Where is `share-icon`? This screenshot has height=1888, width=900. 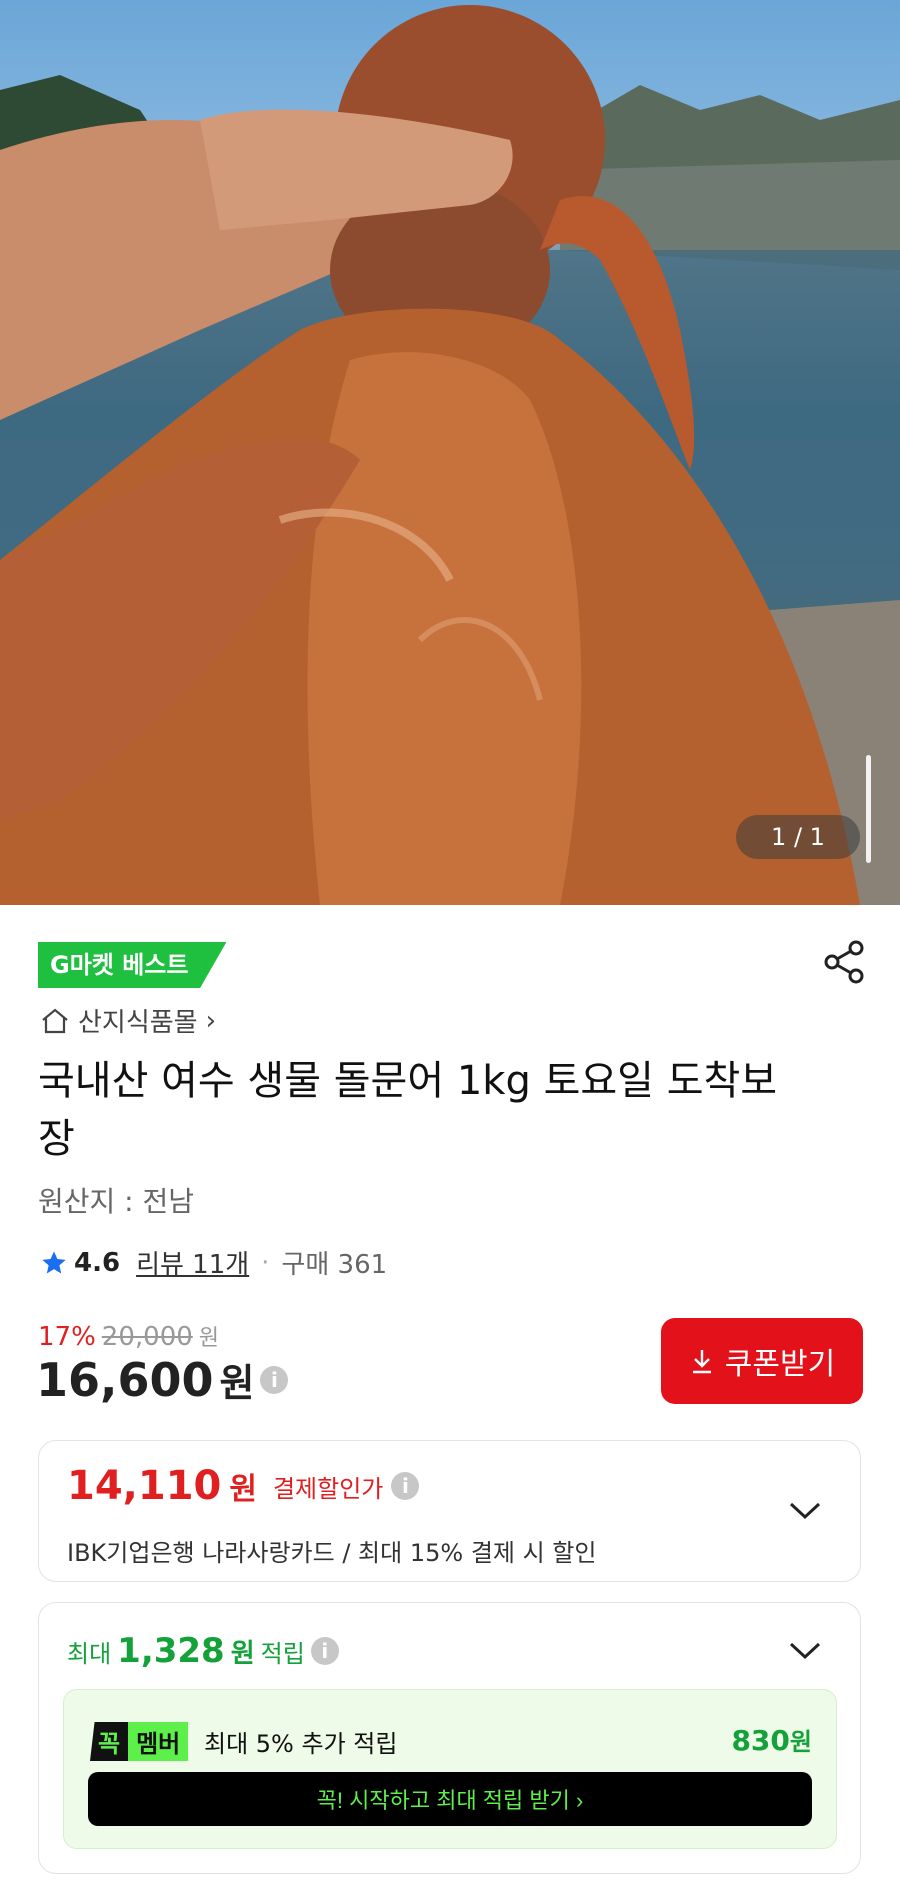 share-icon is located at coordinates (844, 962).